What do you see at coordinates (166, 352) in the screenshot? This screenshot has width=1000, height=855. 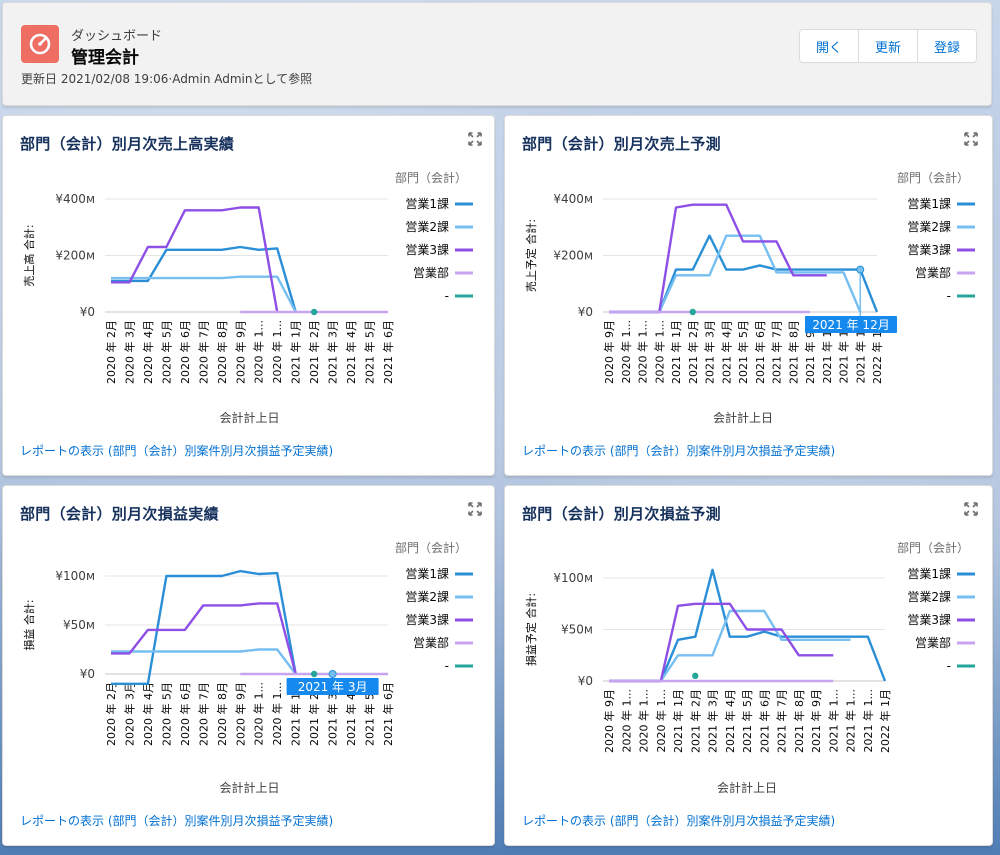 I see `x-tick-label: 2020 年 5月` at bounding box center [166, 352].